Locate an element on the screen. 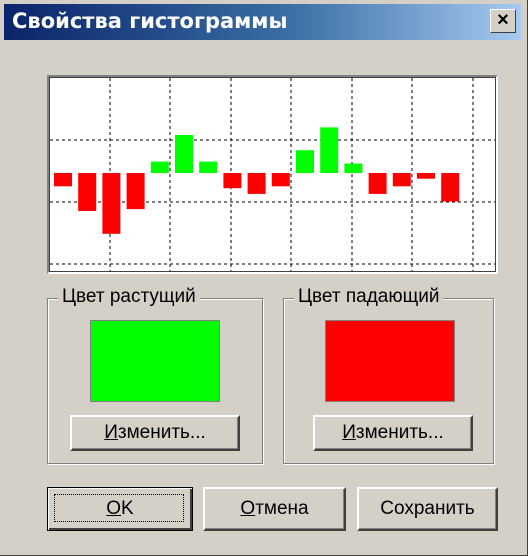  save-button: Сохранить is located at coordinates (427, 509).